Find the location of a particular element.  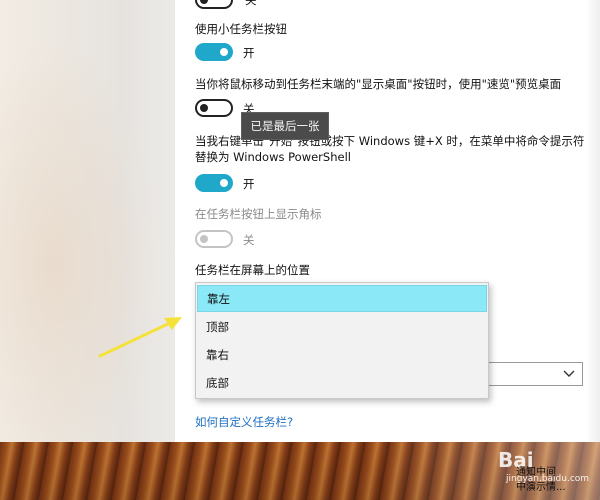

taskbar-position-dropdown: 靠左 顶部 靠右 底部 is located at coordinates (342, 340).